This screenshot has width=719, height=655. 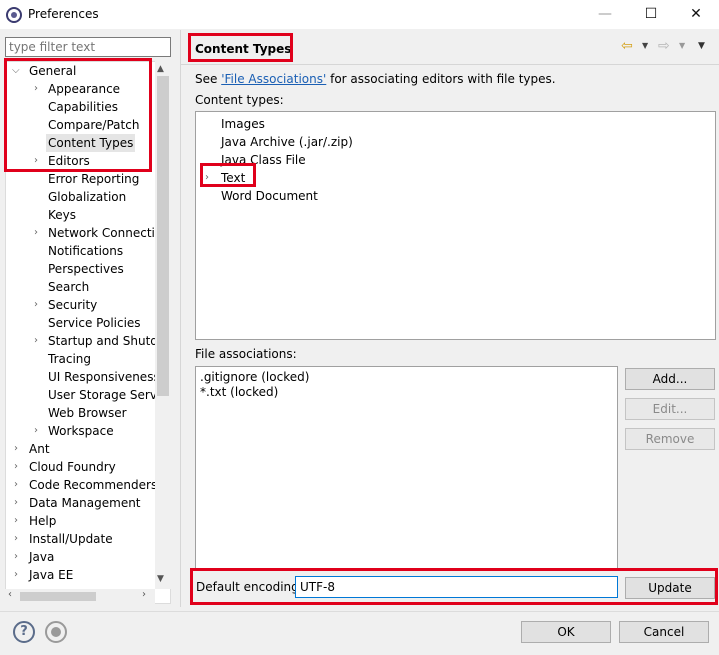 What do you see at coordinates (670, 439) in the screenshot?
I see `remove-button: Remove` at bounding box center [670, 439].